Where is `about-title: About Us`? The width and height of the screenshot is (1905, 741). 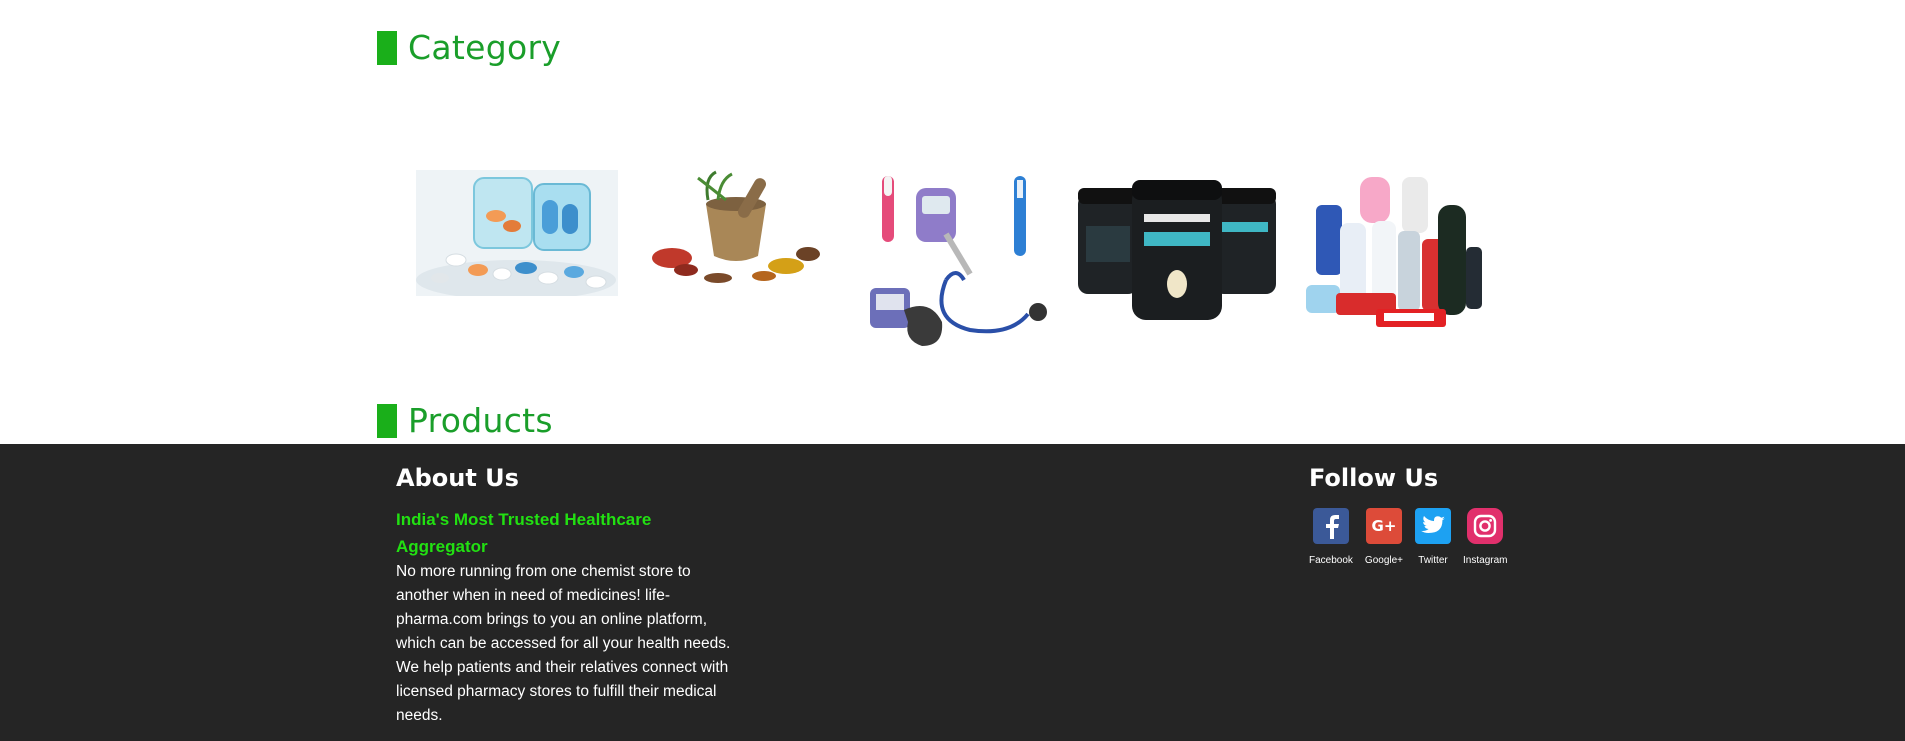
about-title: About Us is located at coordinates (457, 478).